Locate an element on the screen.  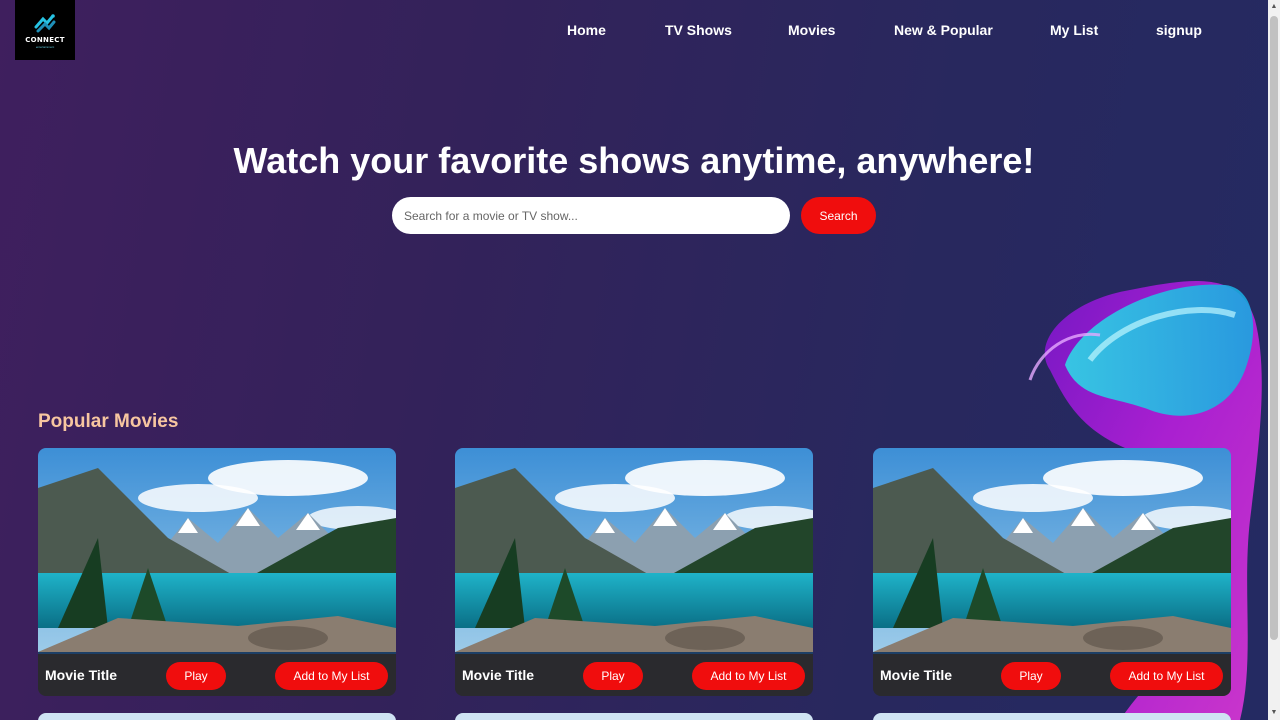
nav-link-tv-shows: TV Shows is located at coordinates (698, 30).